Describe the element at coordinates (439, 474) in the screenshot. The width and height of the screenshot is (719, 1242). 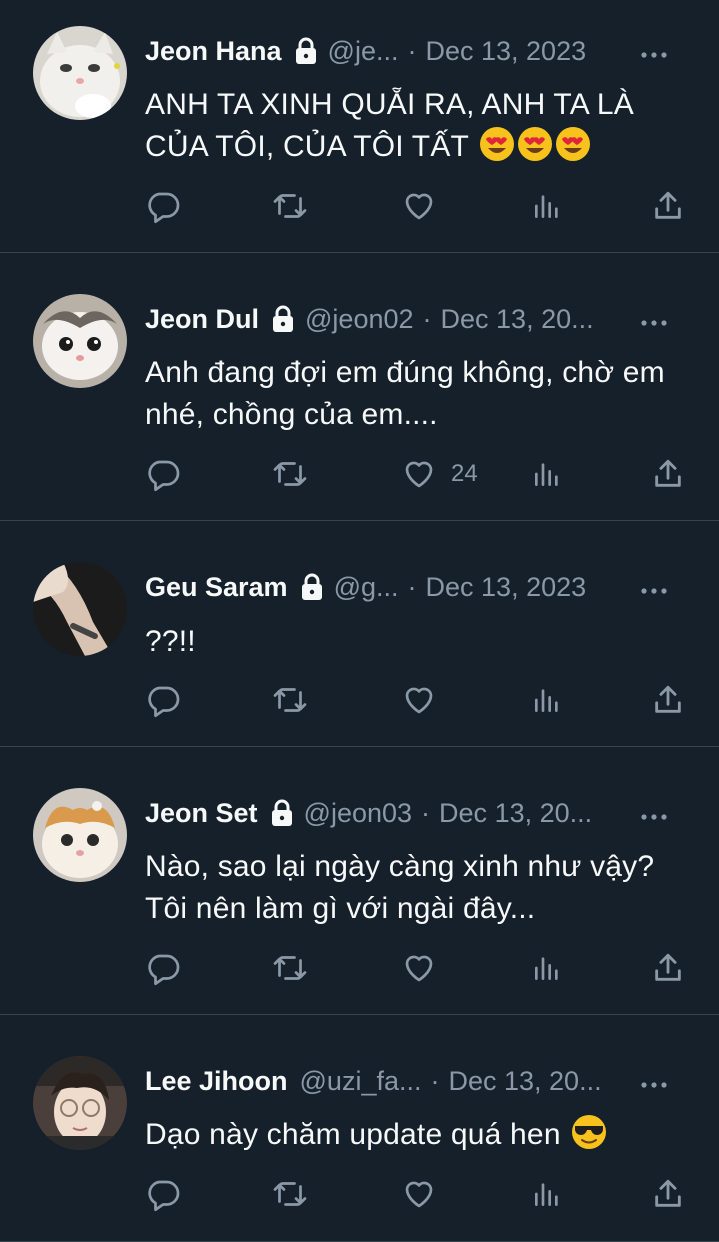
I see `like-button: 24` at that location.